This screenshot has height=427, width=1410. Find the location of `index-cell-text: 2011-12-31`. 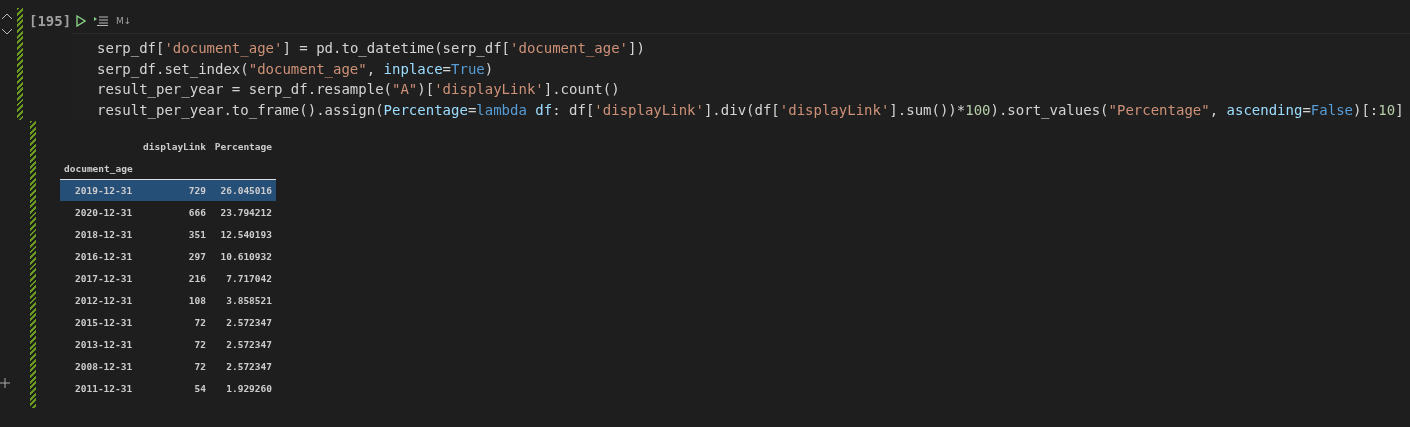

index-cell-text: 2011-12-31 is located at coordinates (104, 388).